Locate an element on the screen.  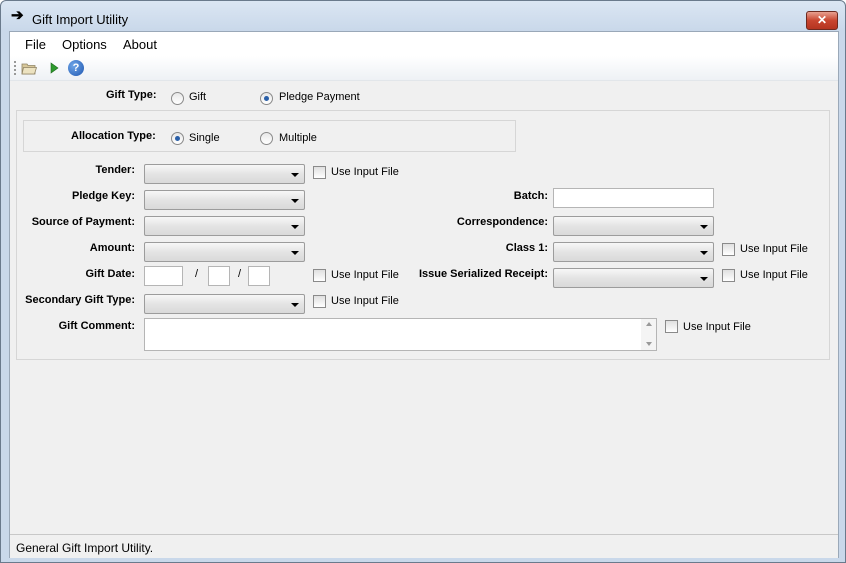
help-icon: ? is located at coordinates (76, 68).